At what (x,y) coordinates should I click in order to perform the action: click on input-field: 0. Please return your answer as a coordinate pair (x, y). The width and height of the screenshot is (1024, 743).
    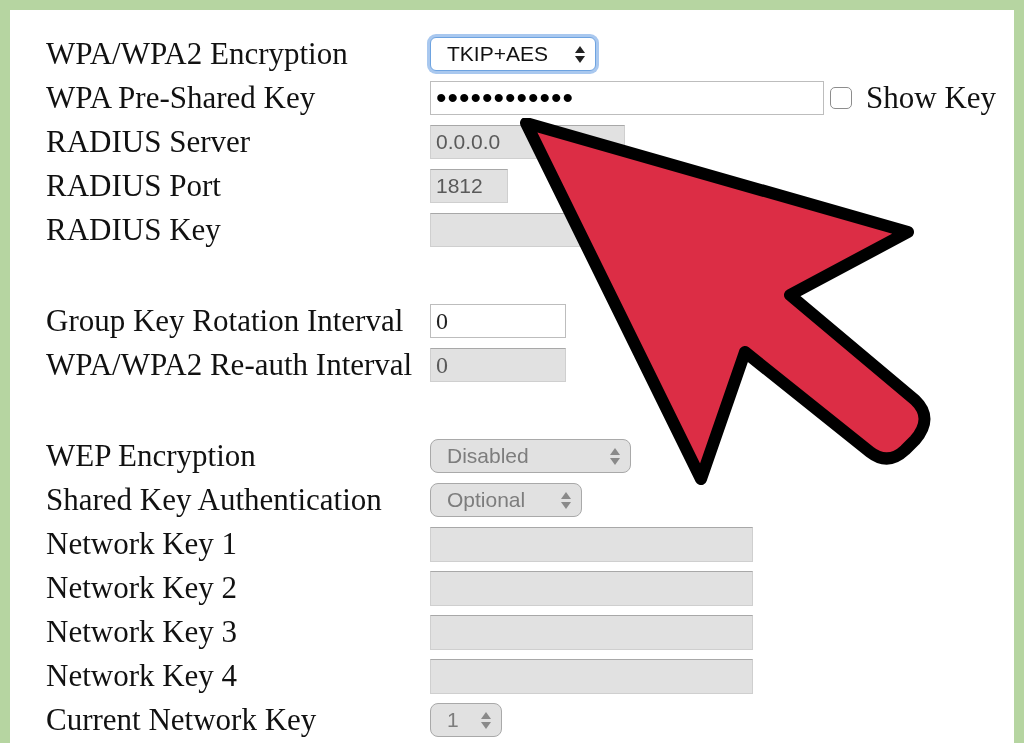
    Looking at the image, I should click on (498, 321).